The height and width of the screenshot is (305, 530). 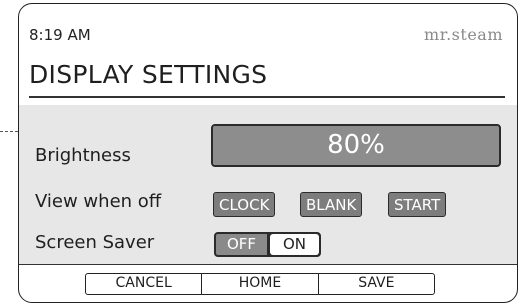 I want to click on clock-time: 8:19 AM, so click(x=60, y=35).